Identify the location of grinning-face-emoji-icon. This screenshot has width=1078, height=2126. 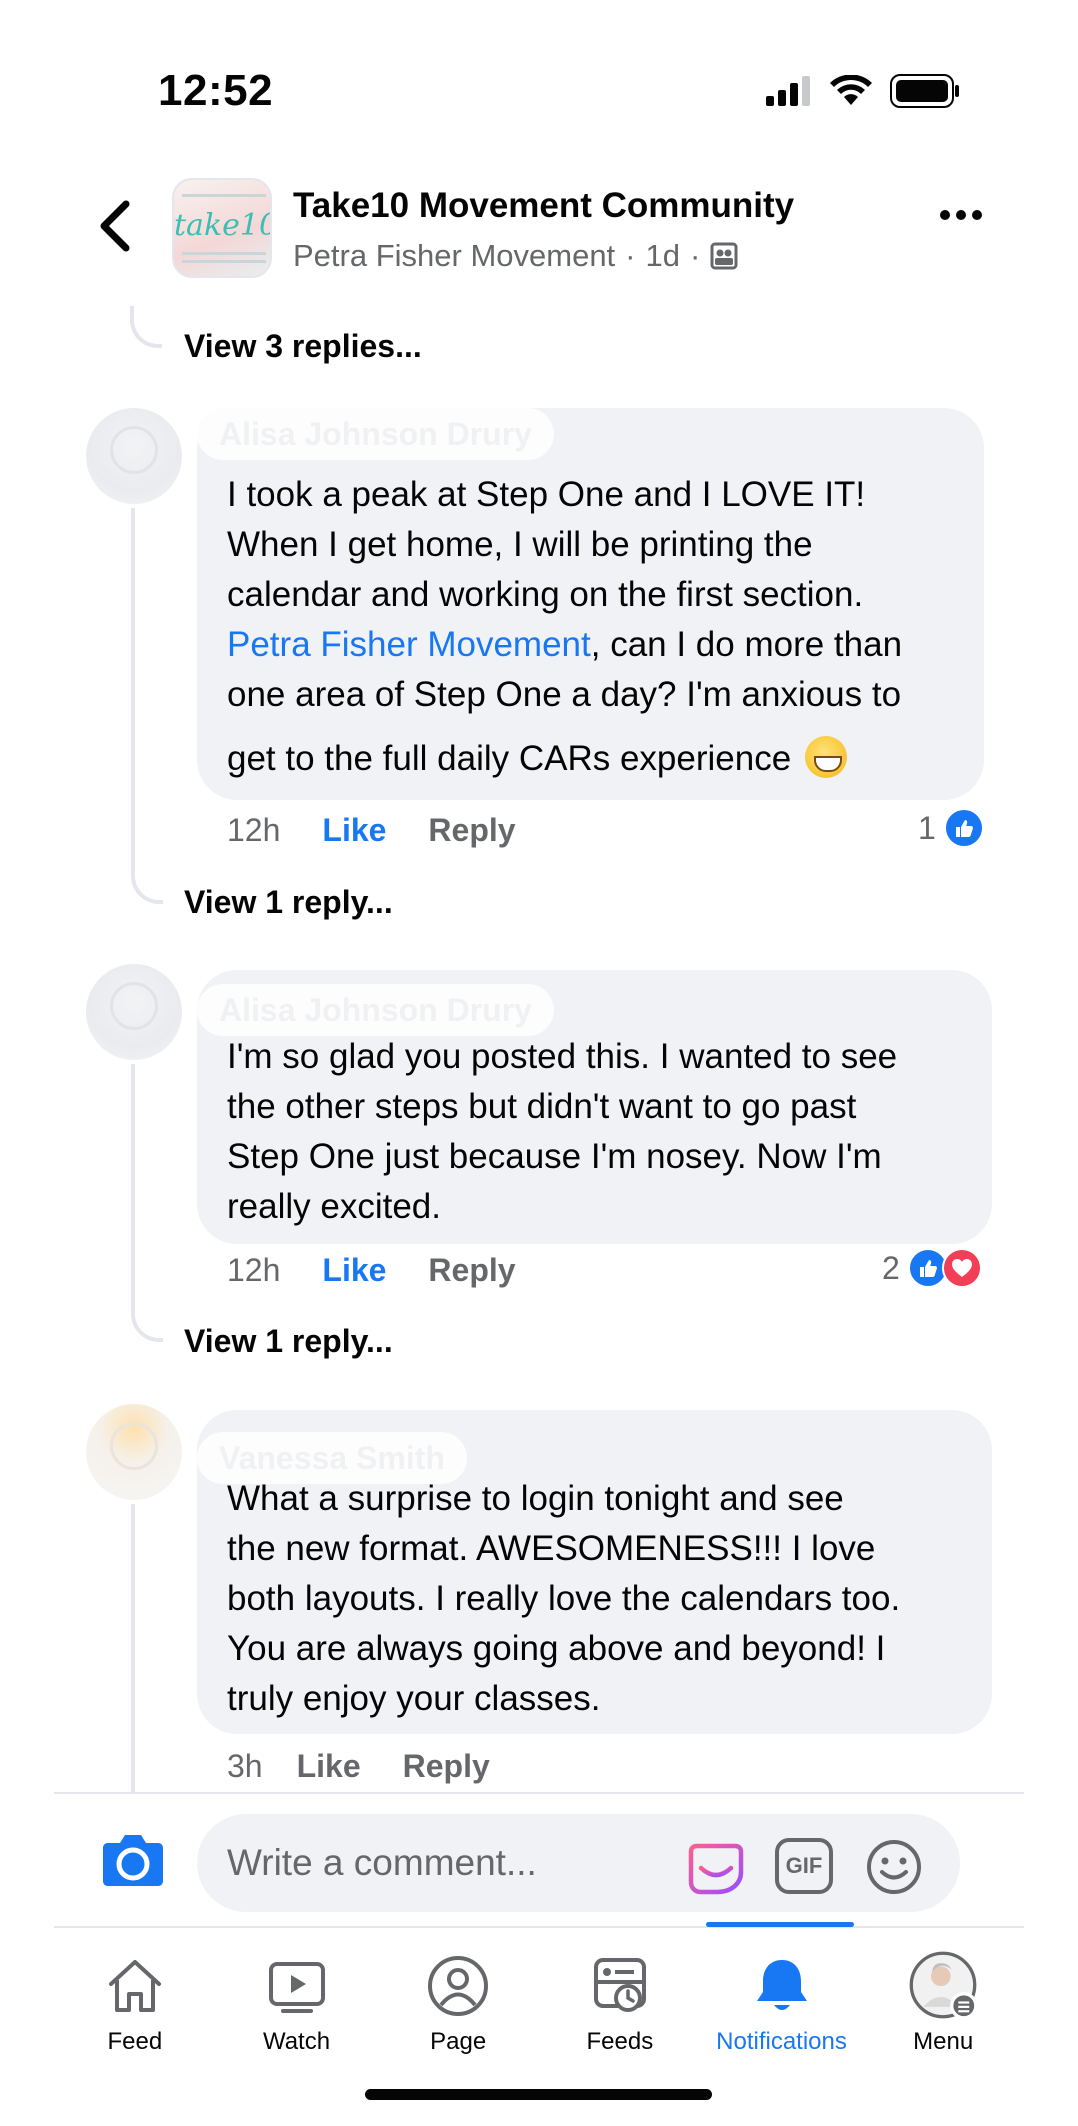
(825, 757).